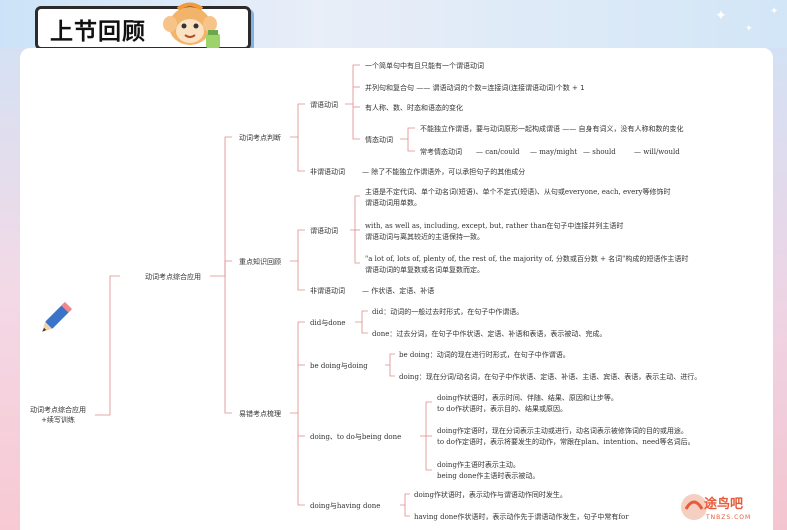 This screenshot has height=530, width=787. I want to click on watermark-url: TNBZS.COM, so click(729, 517).